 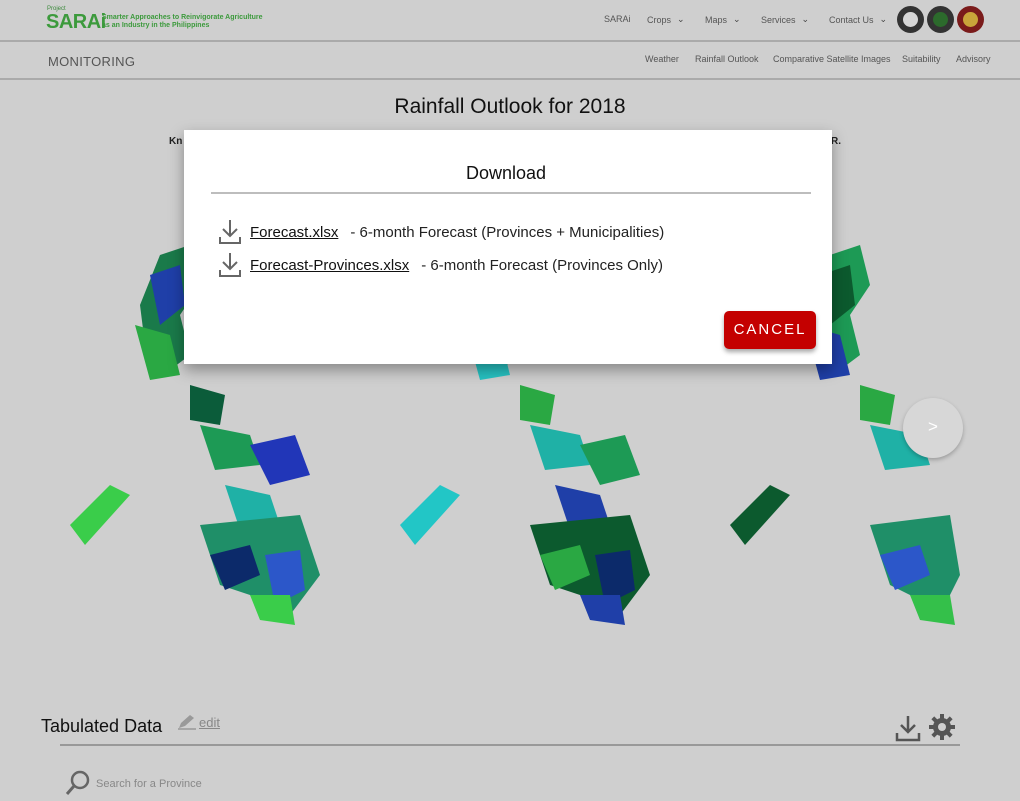 What do you see at coordinates (727, 59) in the screenshot?
I see `subnav-rainfall-outlook: Rainfall Outlook` at bounding box center [727, 59].